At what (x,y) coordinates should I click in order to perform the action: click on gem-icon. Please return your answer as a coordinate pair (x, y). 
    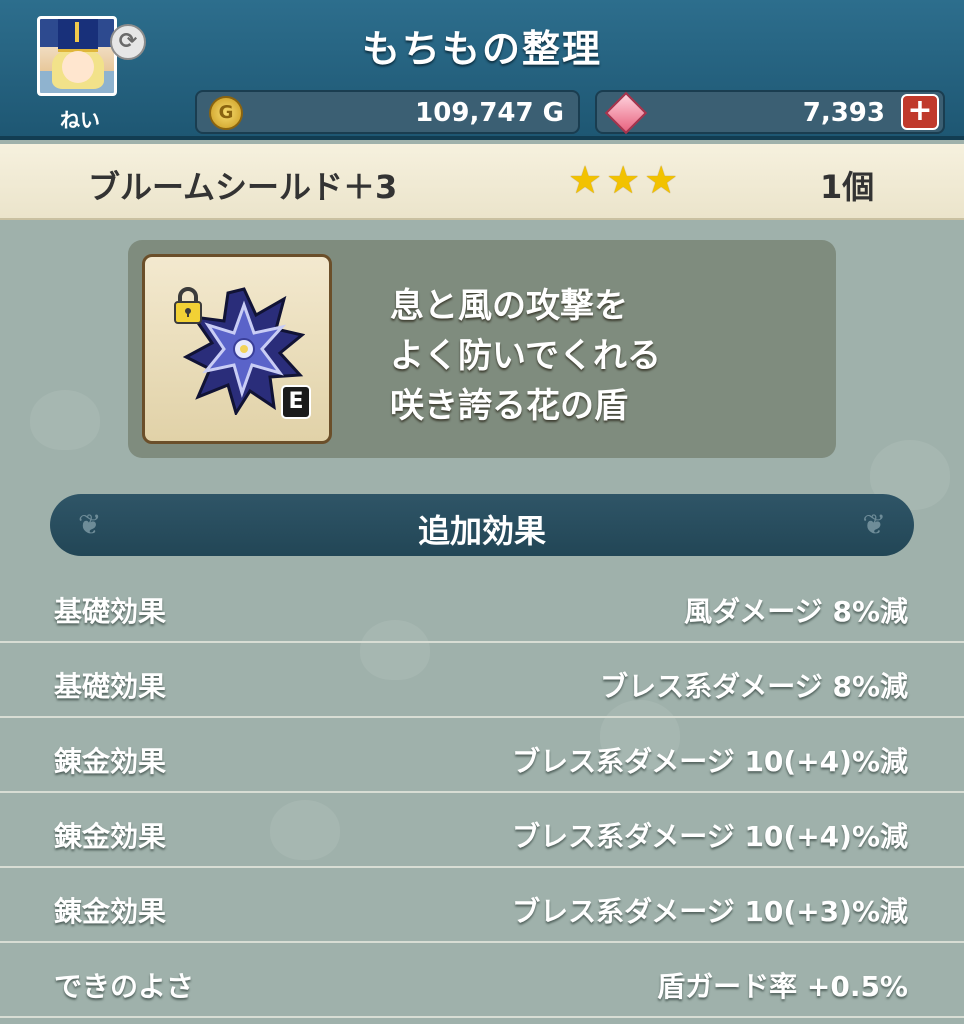
    Looking at the image, I should click on (626, 113).